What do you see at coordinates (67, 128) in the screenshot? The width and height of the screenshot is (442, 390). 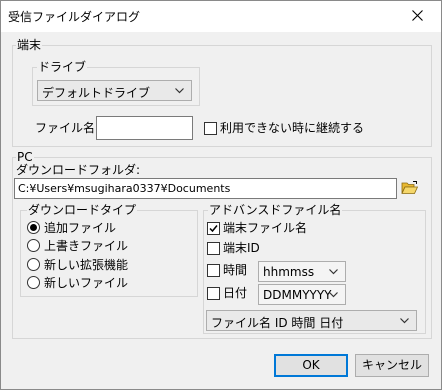 I see `filename-label: ファイル名:` at bounding box center [67, 128].